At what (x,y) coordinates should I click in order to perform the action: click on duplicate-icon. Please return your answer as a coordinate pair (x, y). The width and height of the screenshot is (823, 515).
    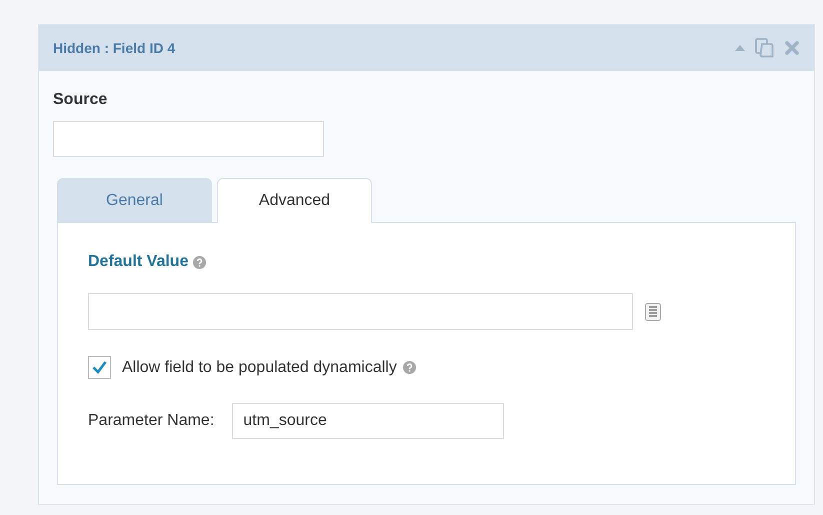
    Looking at the image, I should click on (765, 48).